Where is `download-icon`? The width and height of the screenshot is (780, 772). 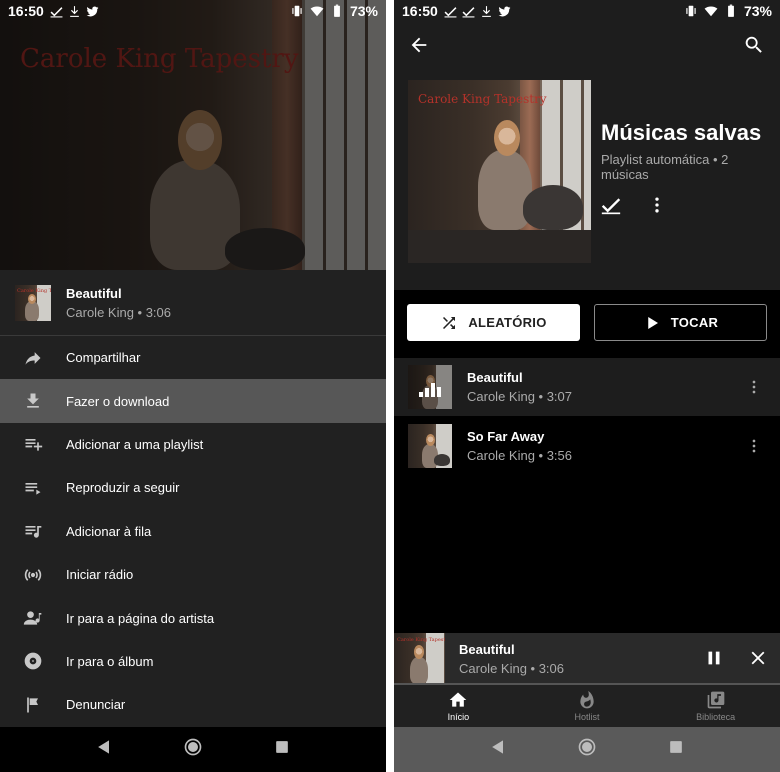
download-icon is located at coordinates (33, 401).